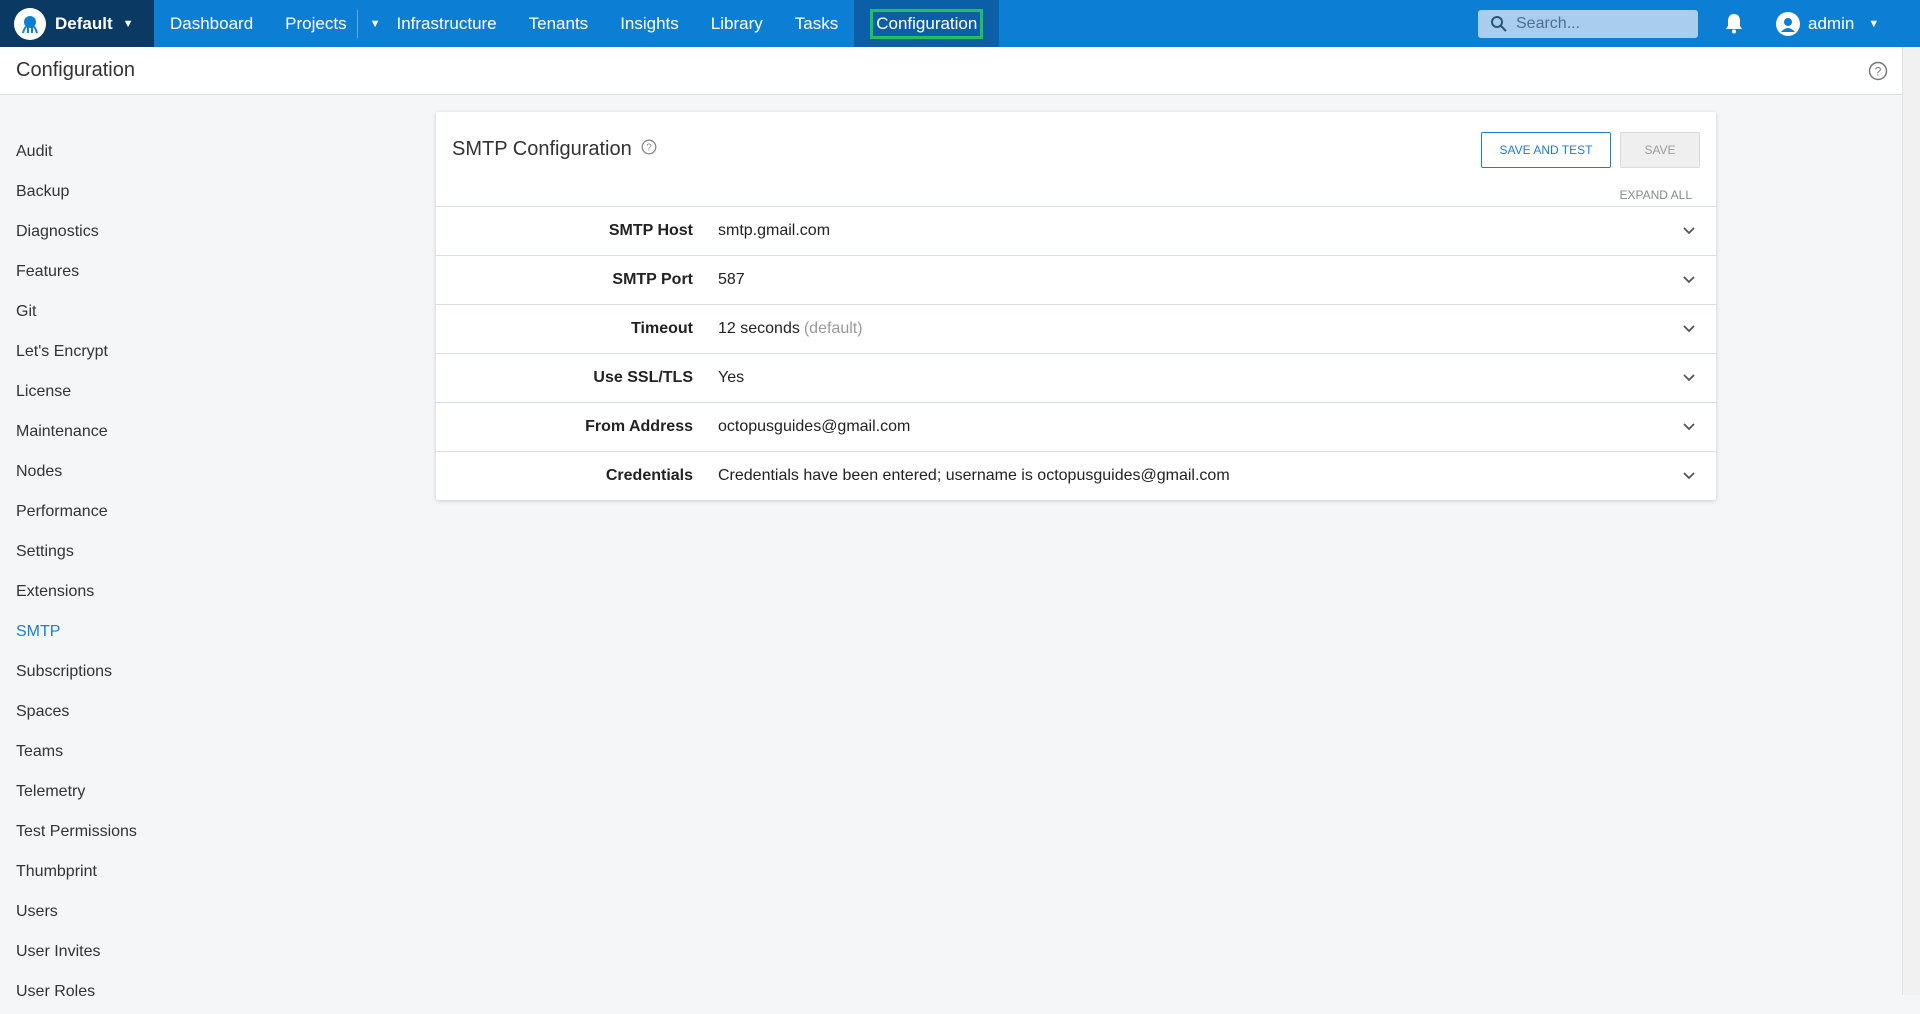 This screenshot has width=1920, height=1014. What do you see at coordinates (833, 328) in the screenshot?
I see `default-hint: (default)` at bounding box center [833, 328].